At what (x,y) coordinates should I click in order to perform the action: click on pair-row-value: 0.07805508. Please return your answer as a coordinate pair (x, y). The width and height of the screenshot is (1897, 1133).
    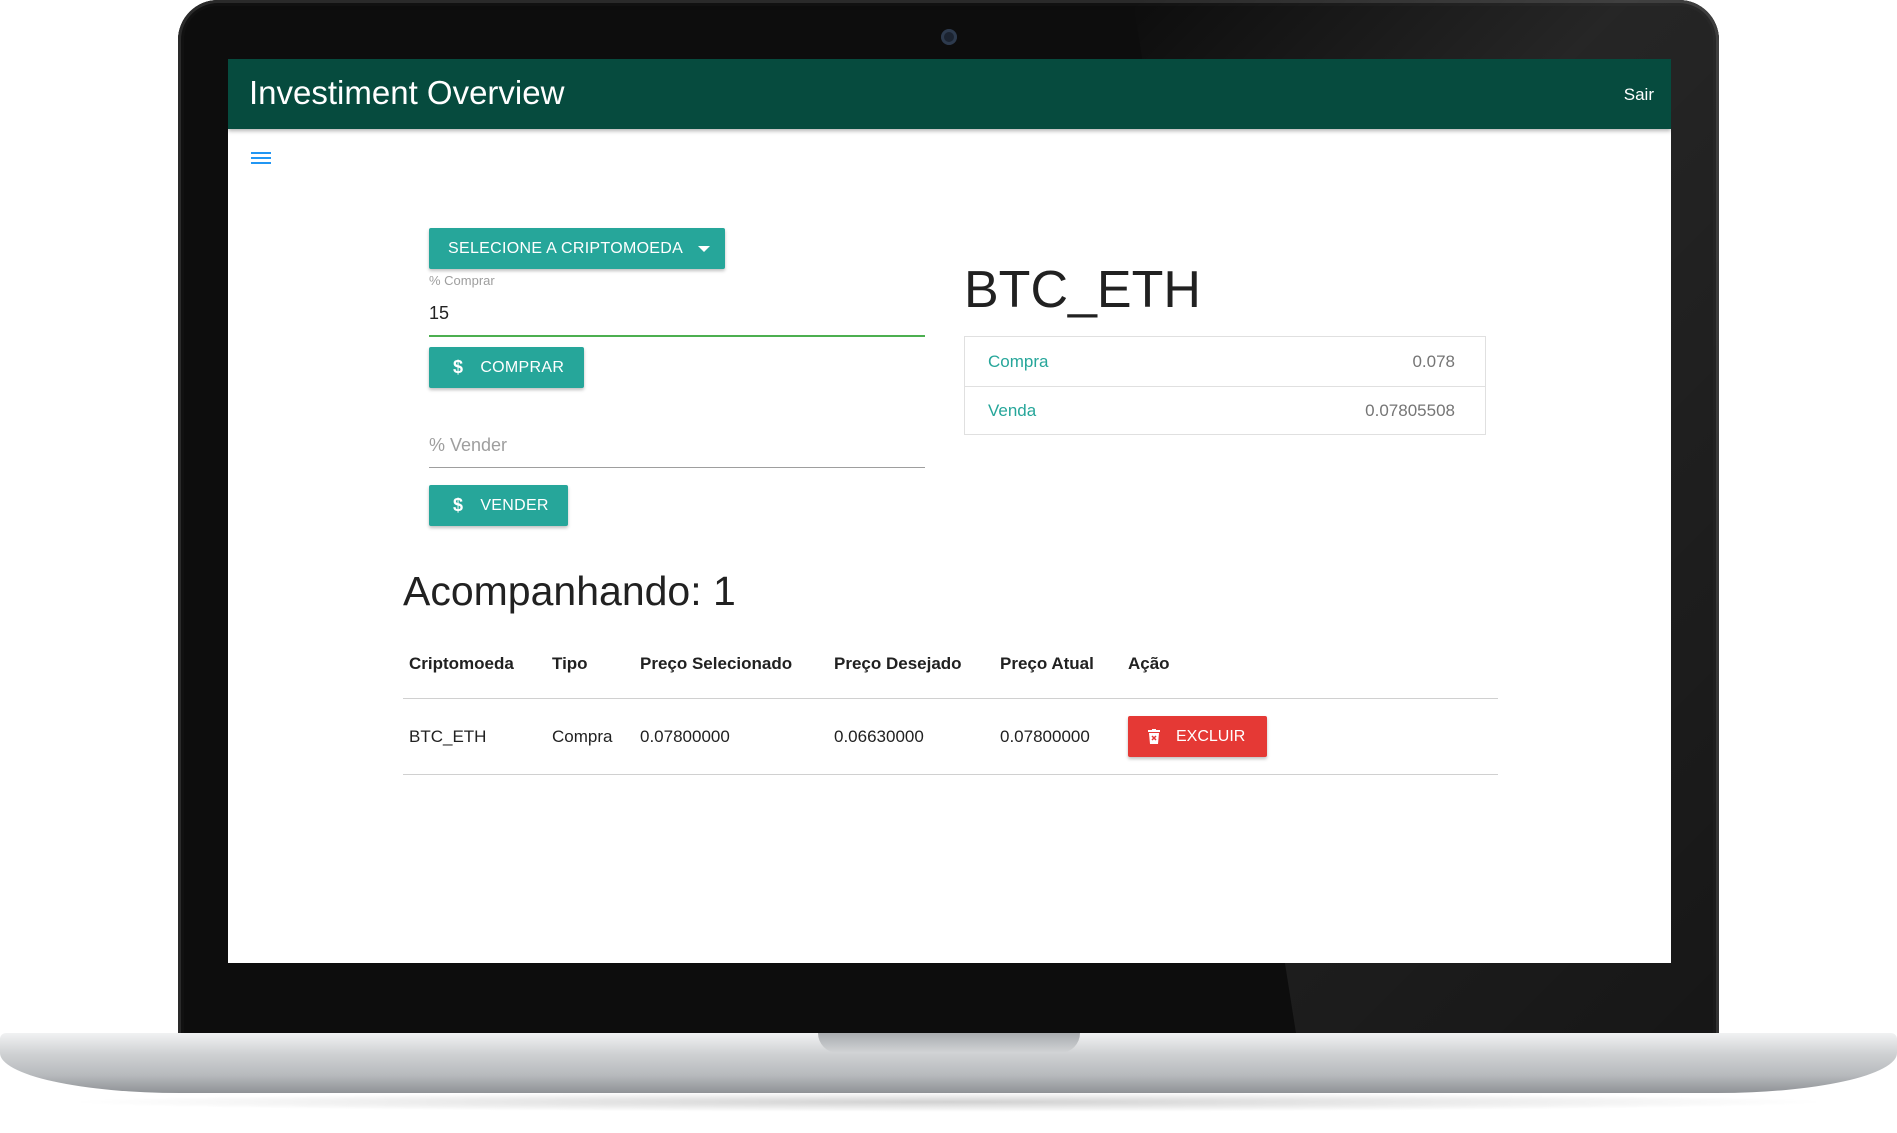
    Looking at the image, I should click on (1410, 410).